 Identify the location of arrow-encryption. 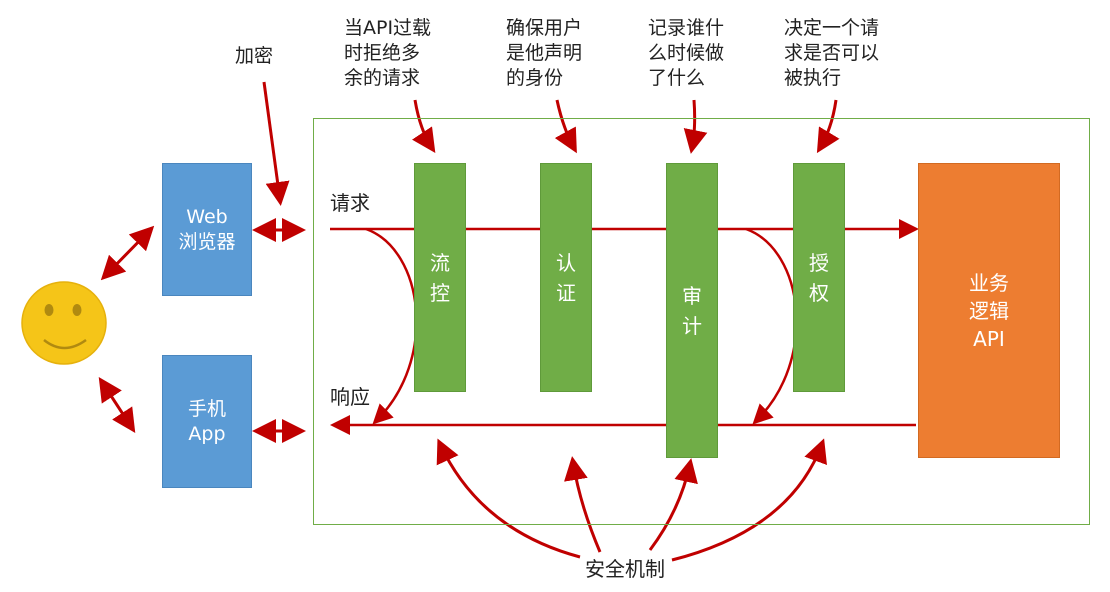
(276, 143).